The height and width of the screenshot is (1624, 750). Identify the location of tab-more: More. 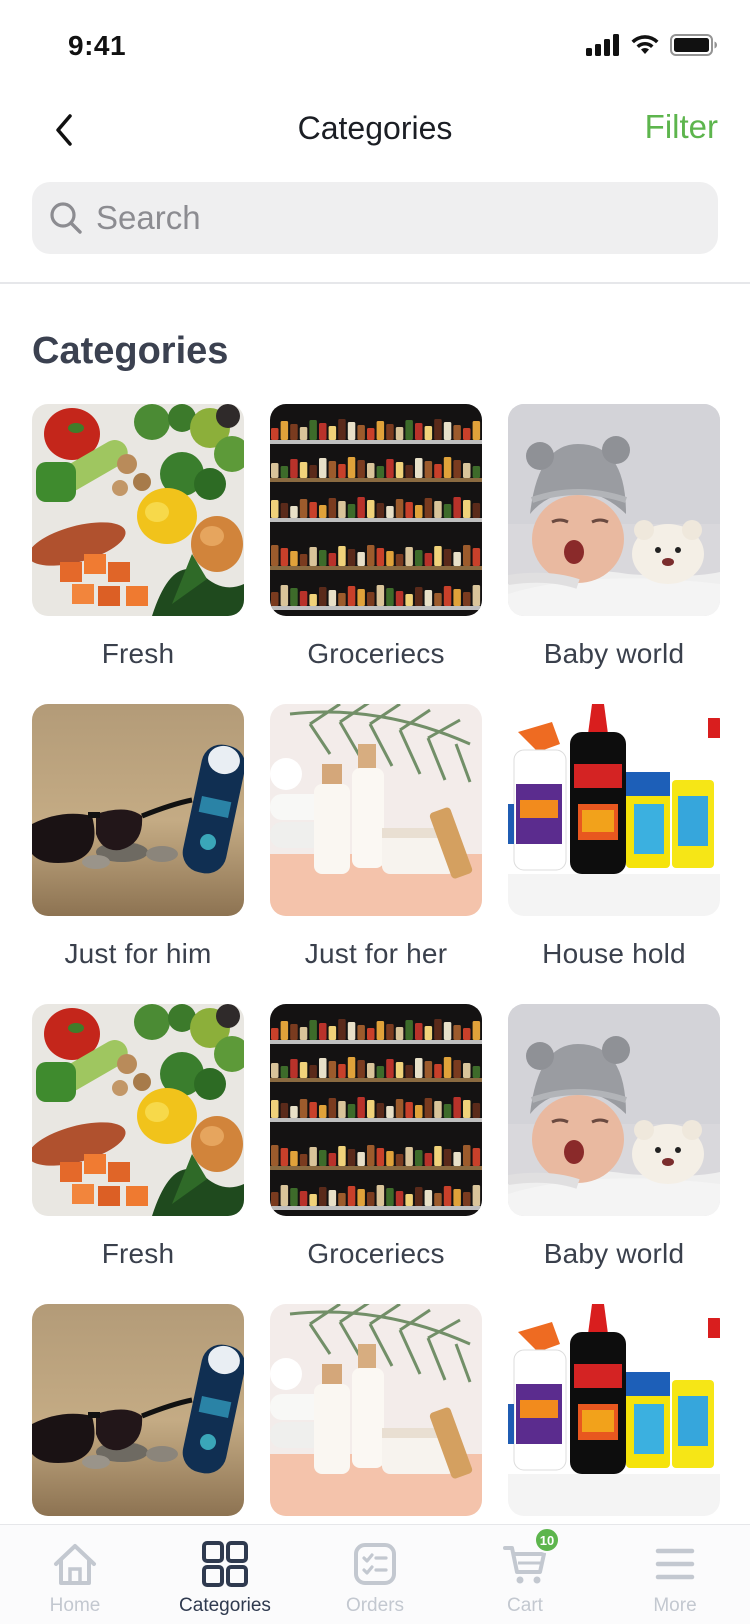
(675, 1574).